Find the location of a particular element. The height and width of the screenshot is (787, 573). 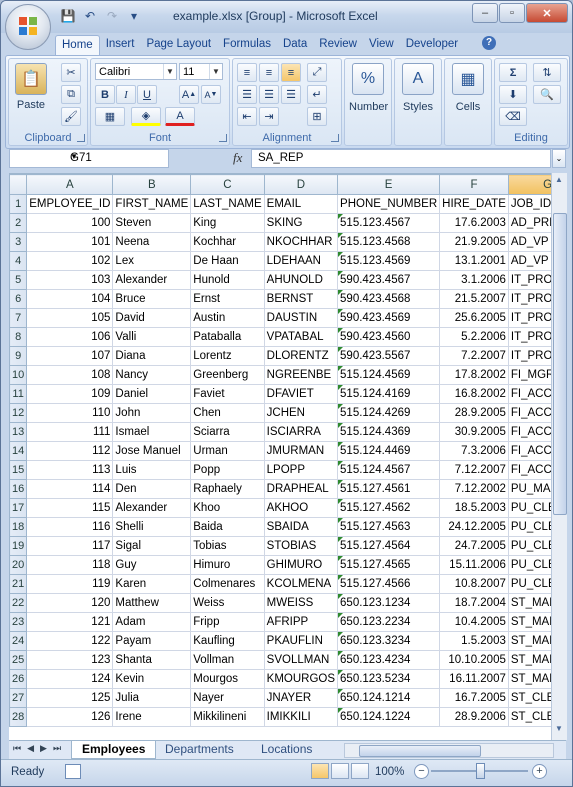

cell: 590.423.4560 is located at coordinates (389, 337).